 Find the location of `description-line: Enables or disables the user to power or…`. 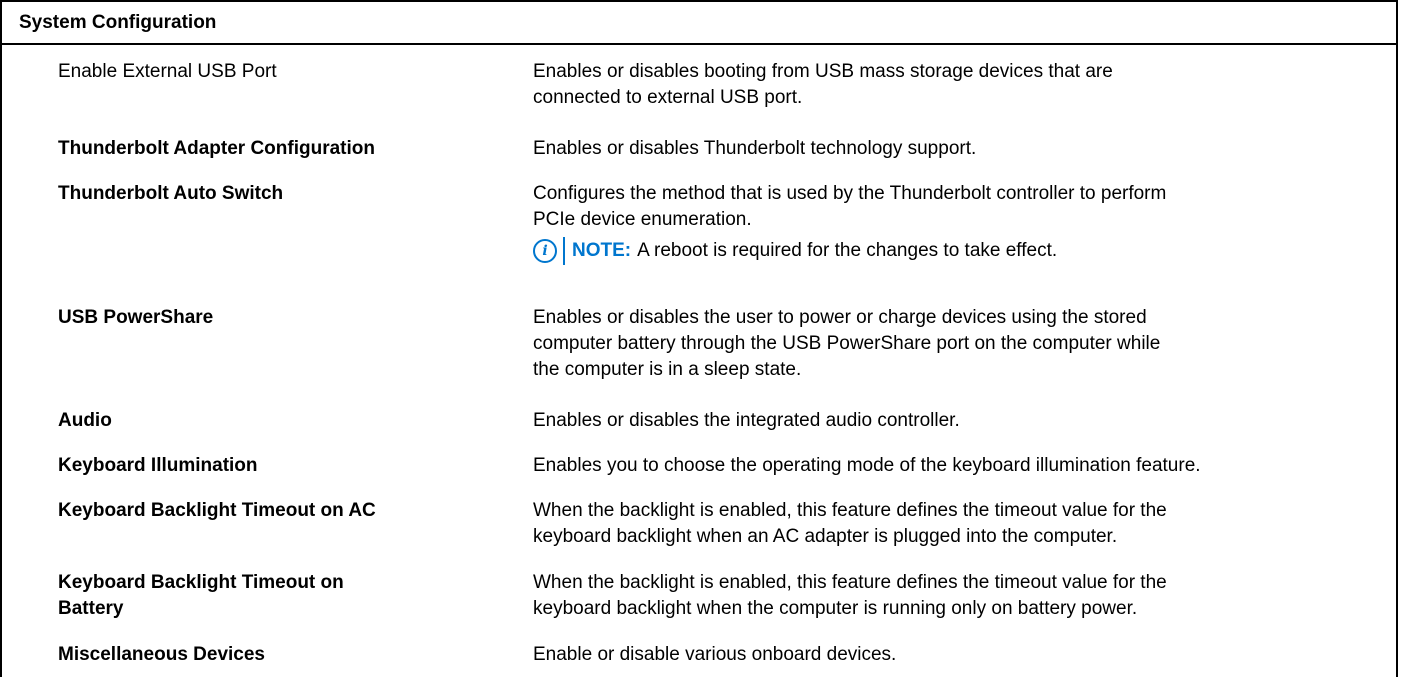

description-line: Enables or disables the user to power or… is located at coordinates (840, 317).